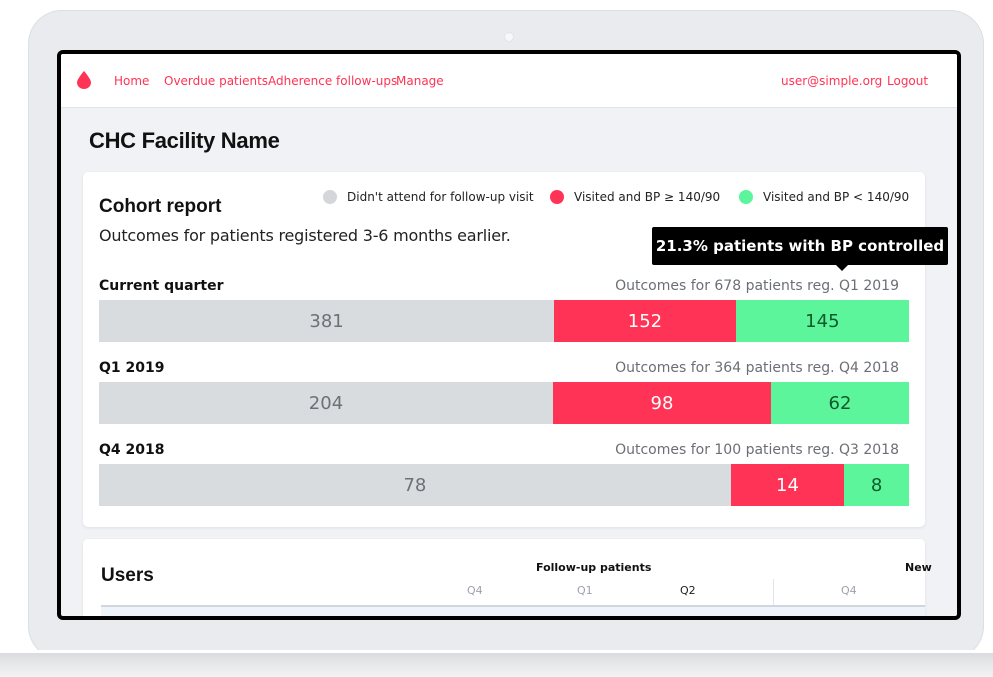  Describe the element at coordinates (594, 567) in the screenshot. I see `followup-patients-header: Follow-up patients` at that location.